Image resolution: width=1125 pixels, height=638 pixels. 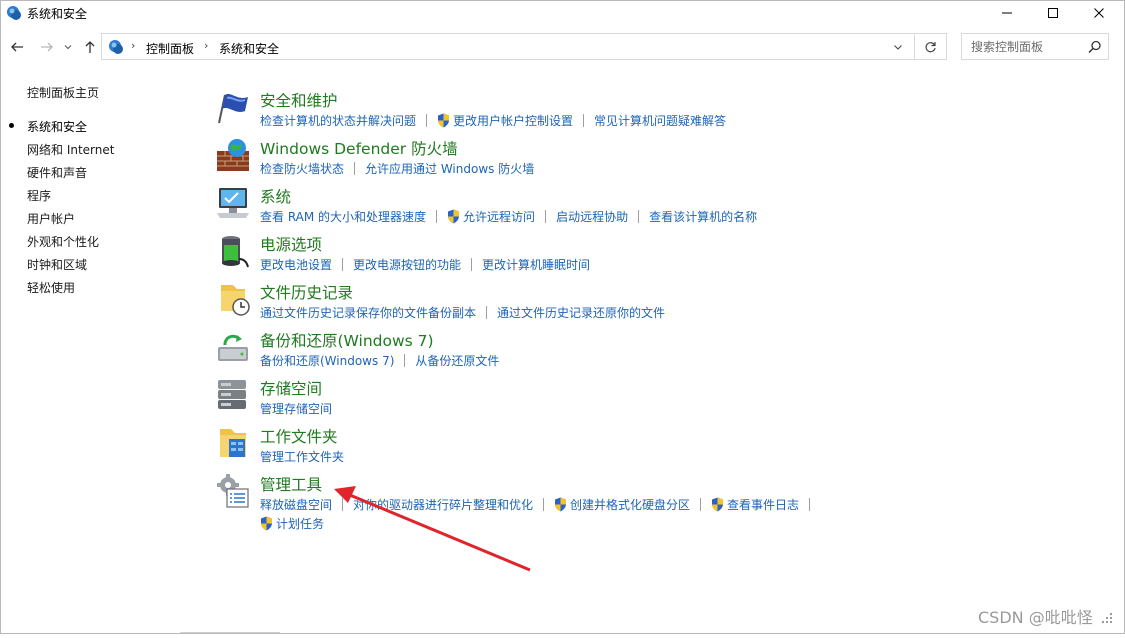 What do you see at coordinates (235, 300) in the screenshot?
I see `file-history-icon` at bounding box center [235, 300].